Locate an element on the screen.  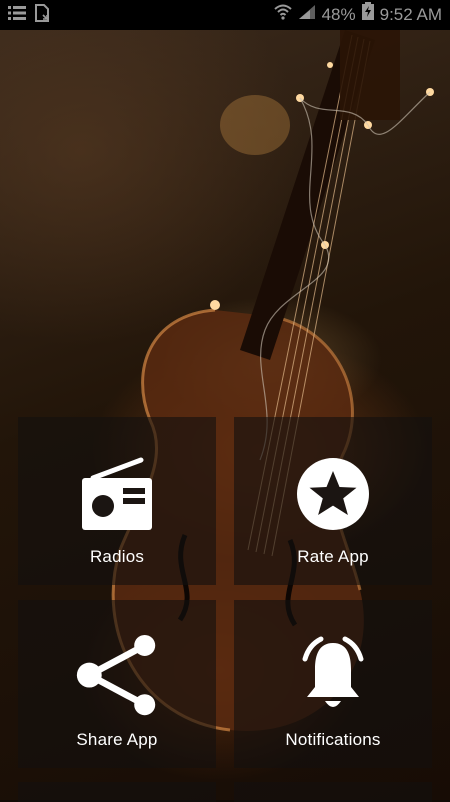
rate-app-tile: Rate App is located at coordinates (333, 501).